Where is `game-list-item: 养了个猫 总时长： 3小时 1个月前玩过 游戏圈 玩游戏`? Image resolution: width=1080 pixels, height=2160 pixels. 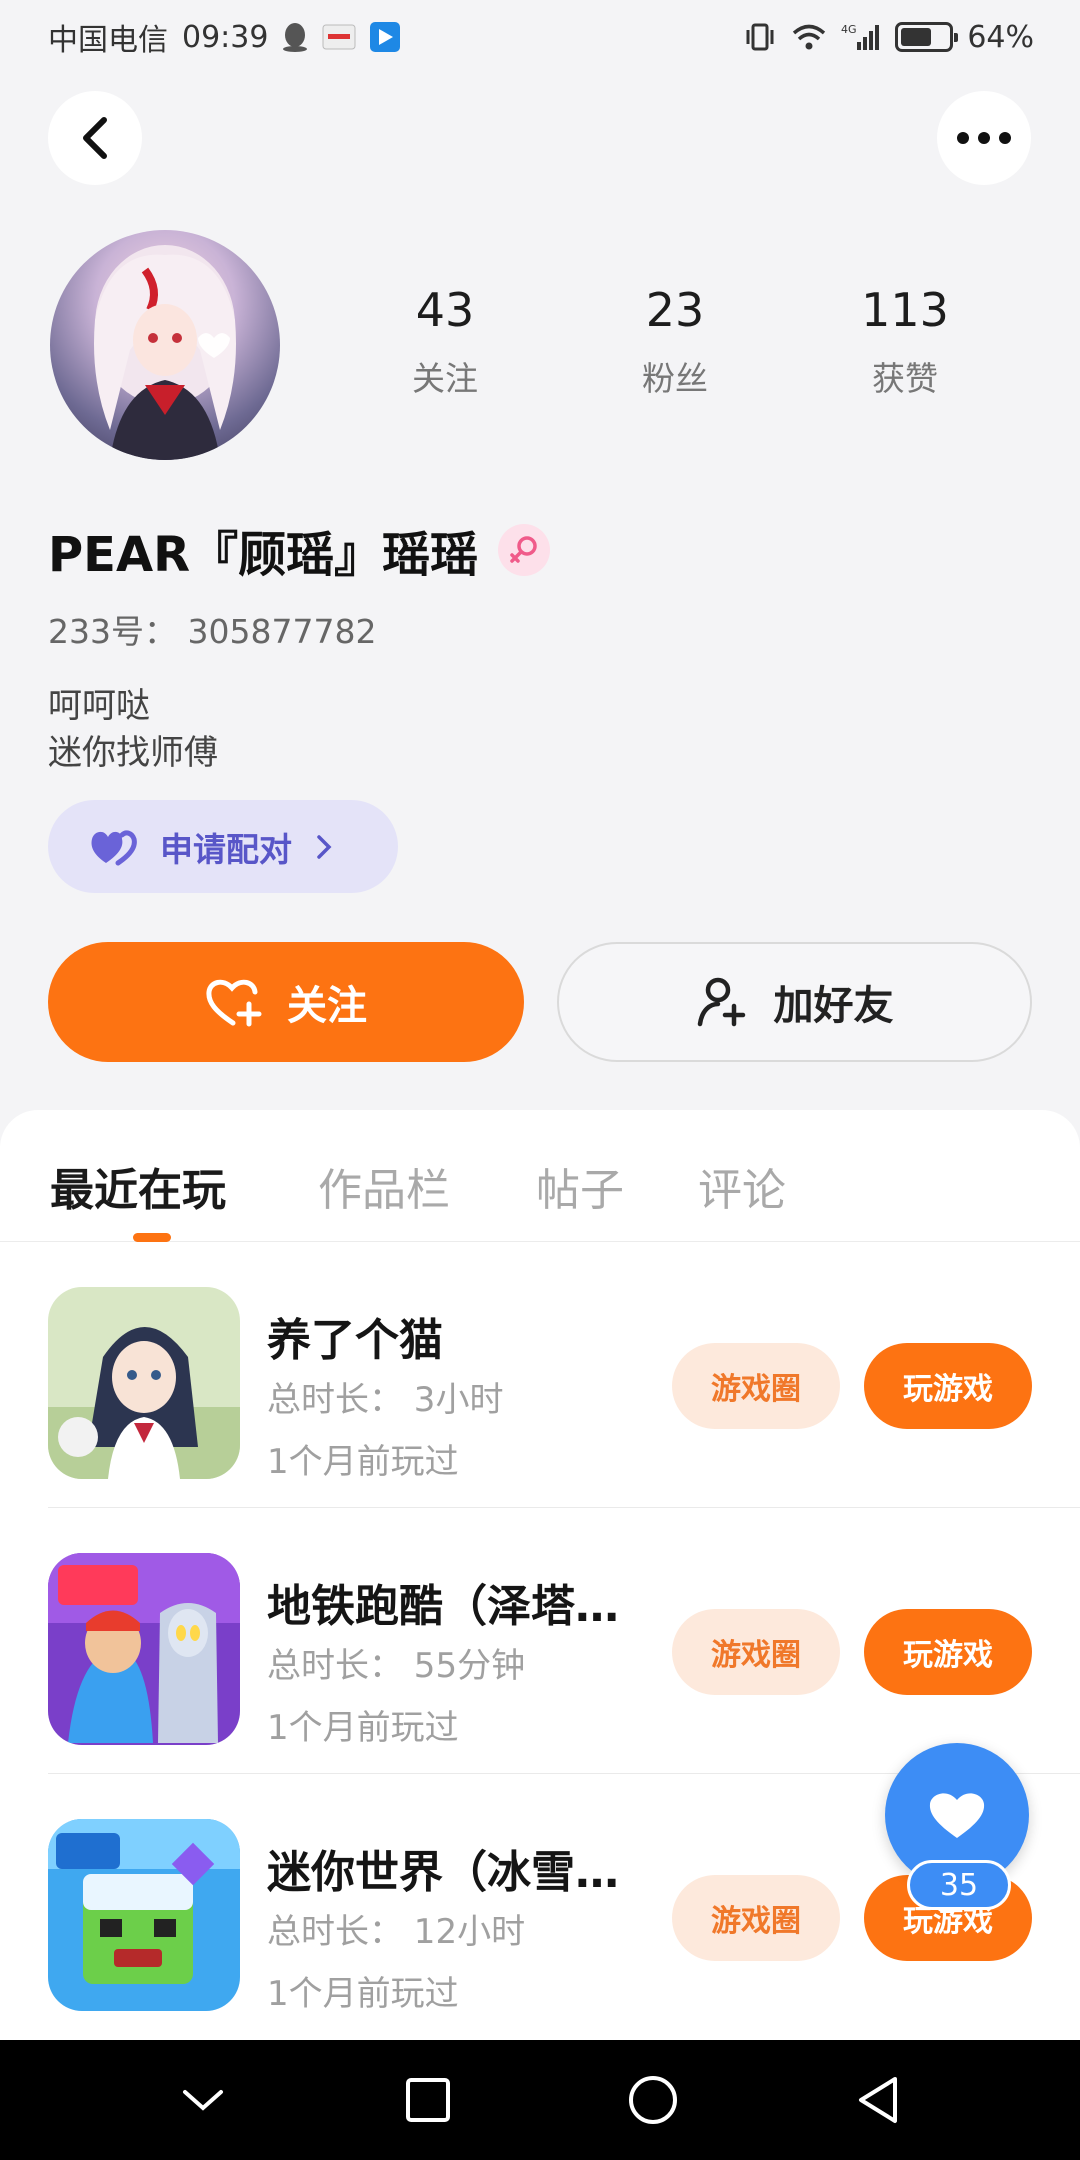
game-list-item: 养了个猫 总时长： 3小时 1个月前玩过 游戏圈 玩游戏 is located at coordinates (564, 1375).